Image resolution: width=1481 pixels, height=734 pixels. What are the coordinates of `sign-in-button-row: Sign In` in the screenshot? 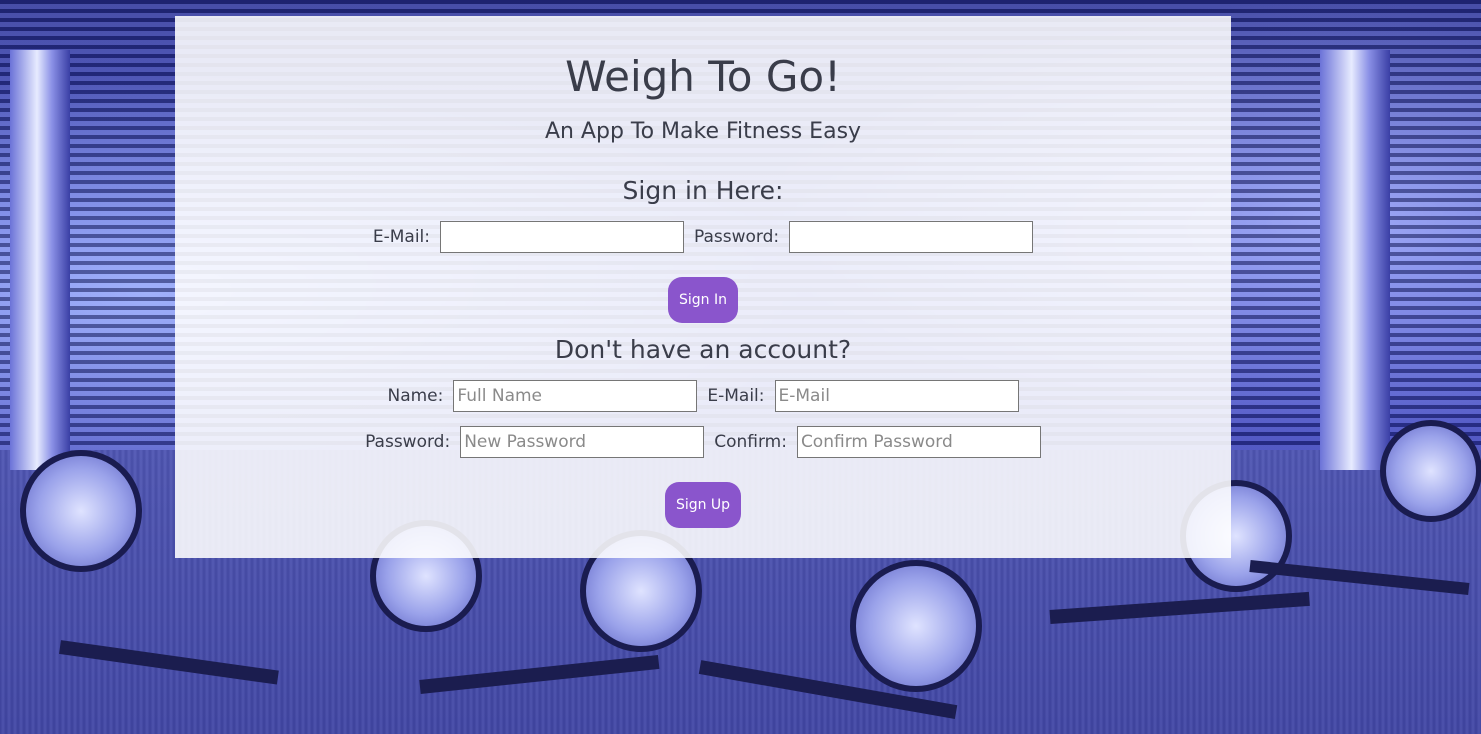 It's located at (703, 300).